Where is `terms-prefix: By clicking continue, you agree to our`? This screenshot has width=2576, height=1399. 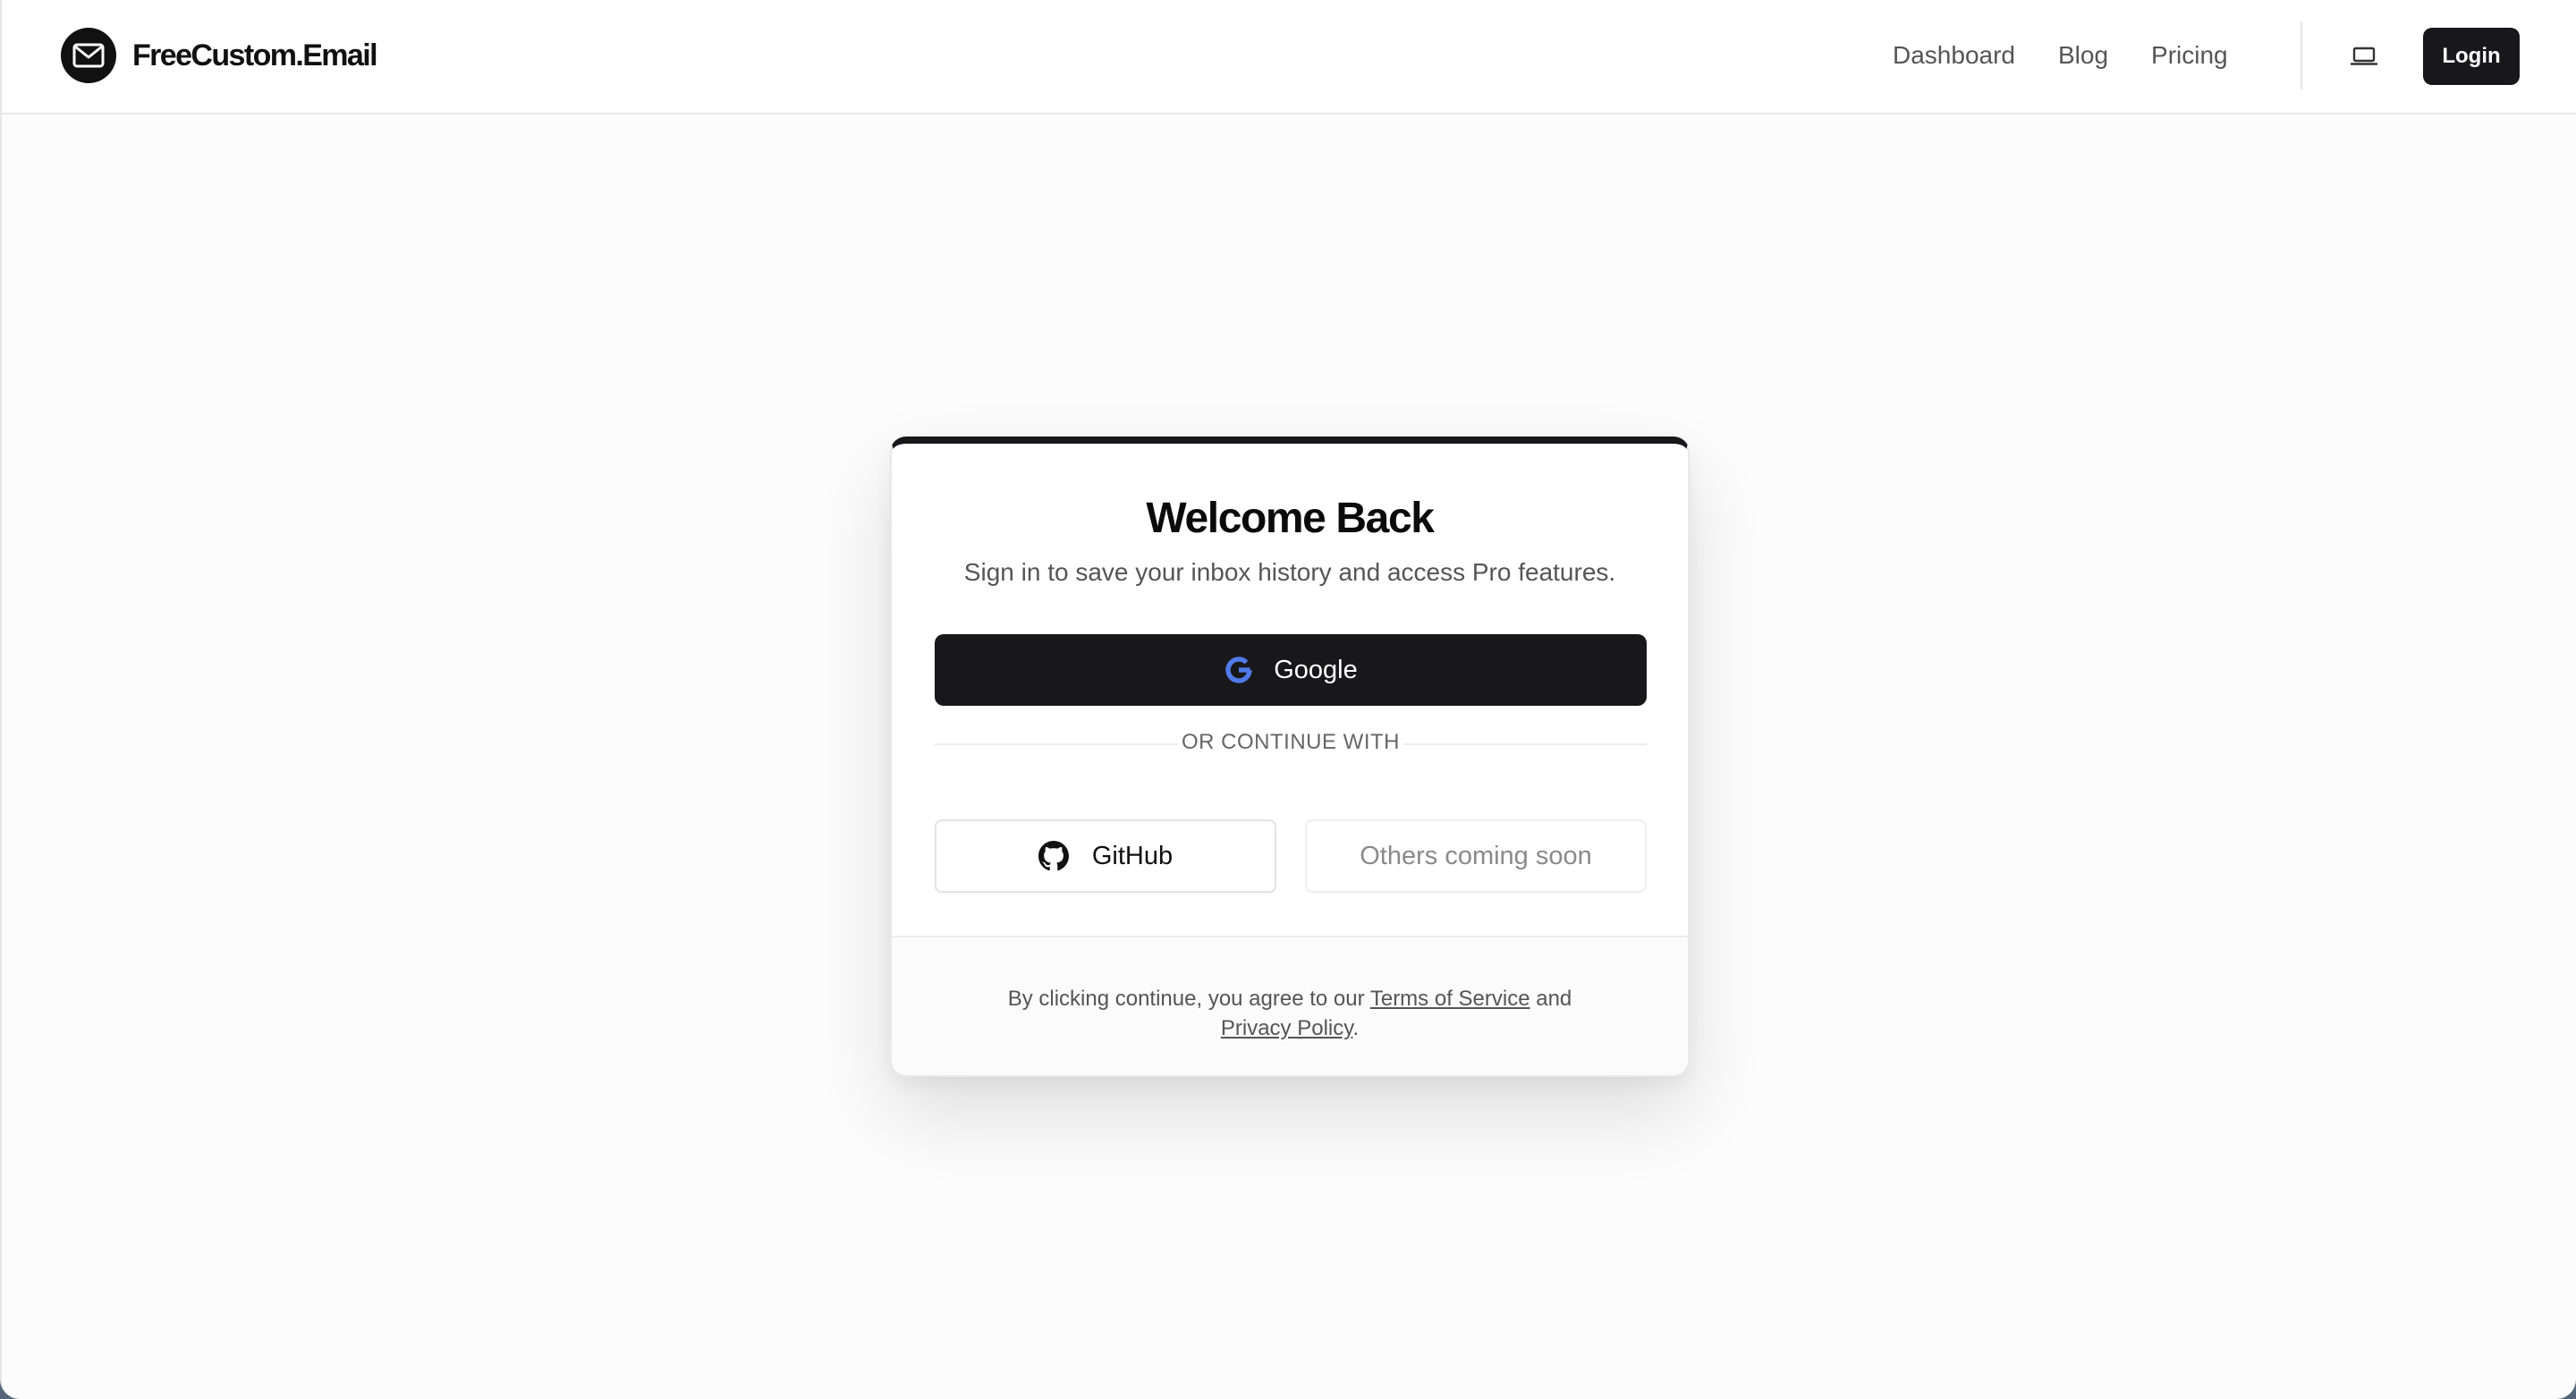 terms-prefix: By clicking continue, you agree to our is located at coordinates (1188, 999).